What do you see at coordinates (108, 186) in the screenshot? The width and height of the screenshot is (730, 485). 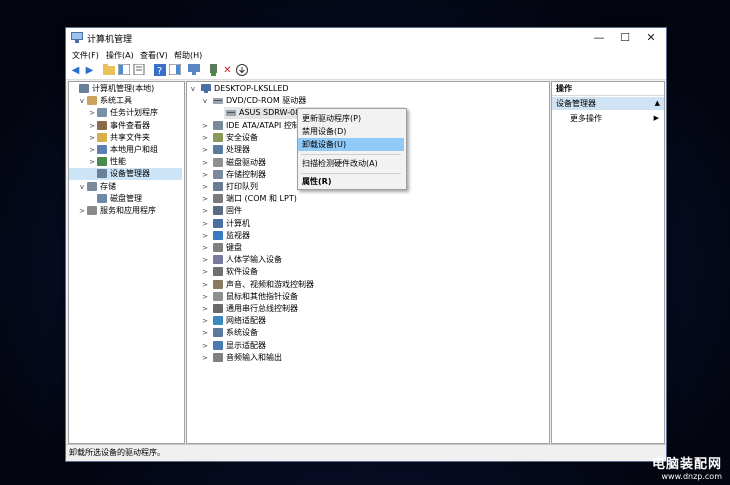 I see `left-tree-label: 存储` at bounding box center [108, 186].